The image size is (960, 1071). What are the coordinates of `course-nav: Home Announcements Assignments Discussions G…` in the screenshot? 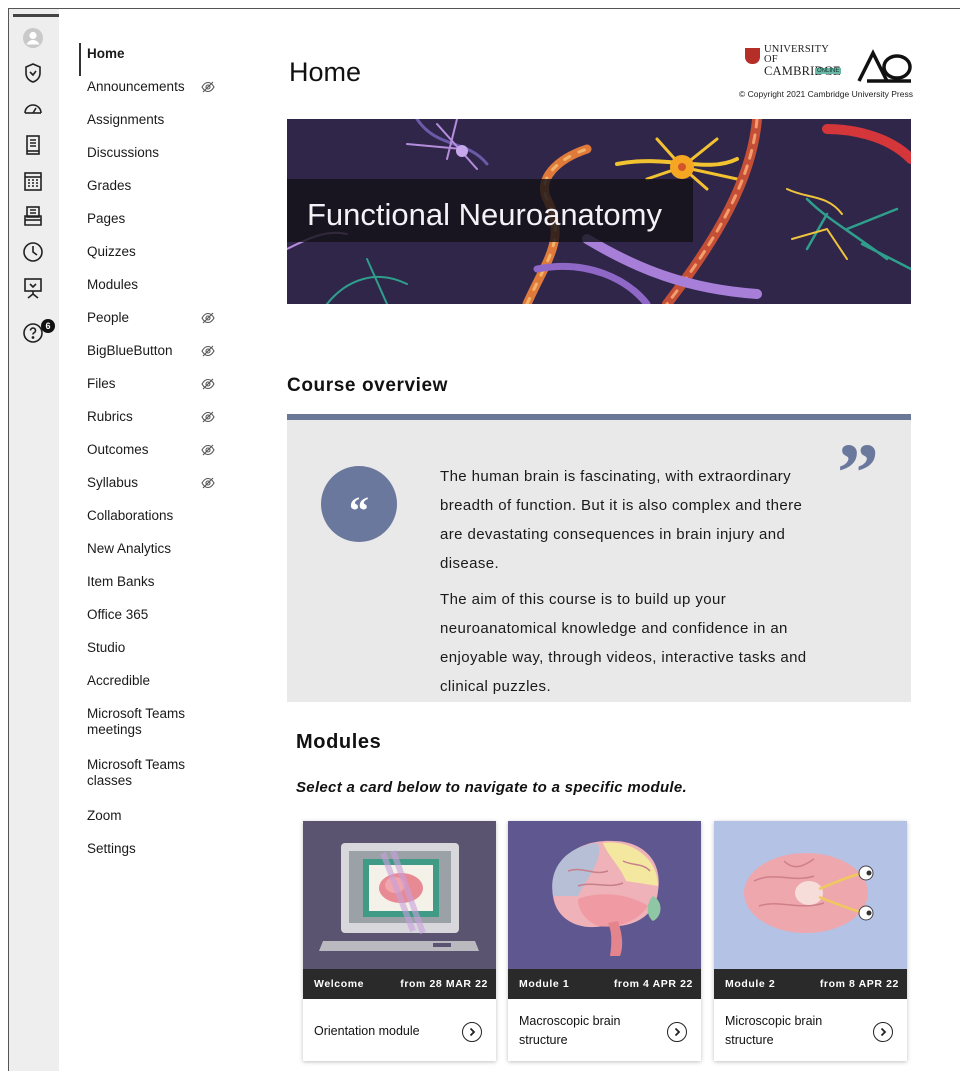 It's located at (154, 457).